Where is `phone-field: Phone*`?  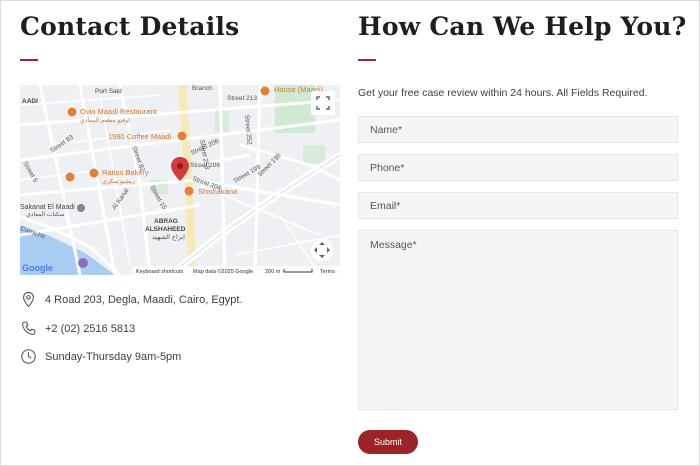
phone-field: Phone* is located at coordinates (518, 167).